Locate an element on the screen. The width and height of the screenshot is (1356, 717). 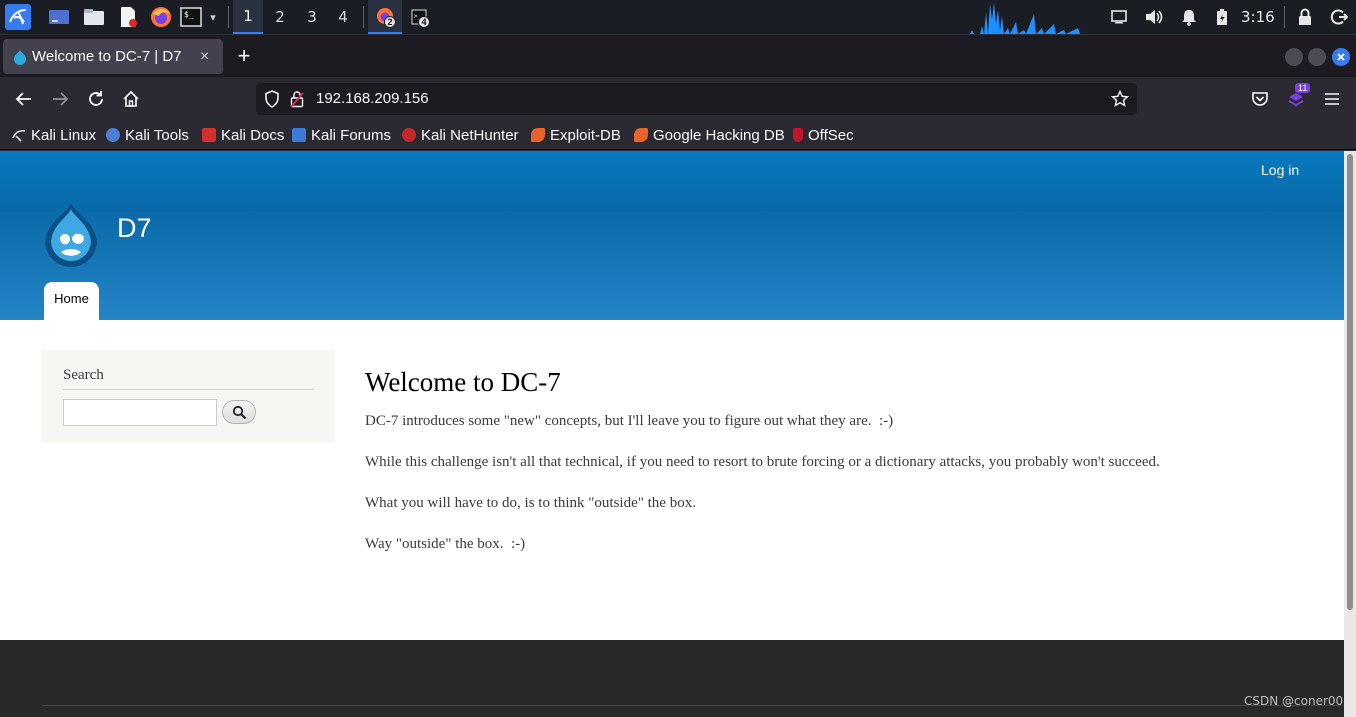
show-desktop-icon is located at coordinates (59, 17).